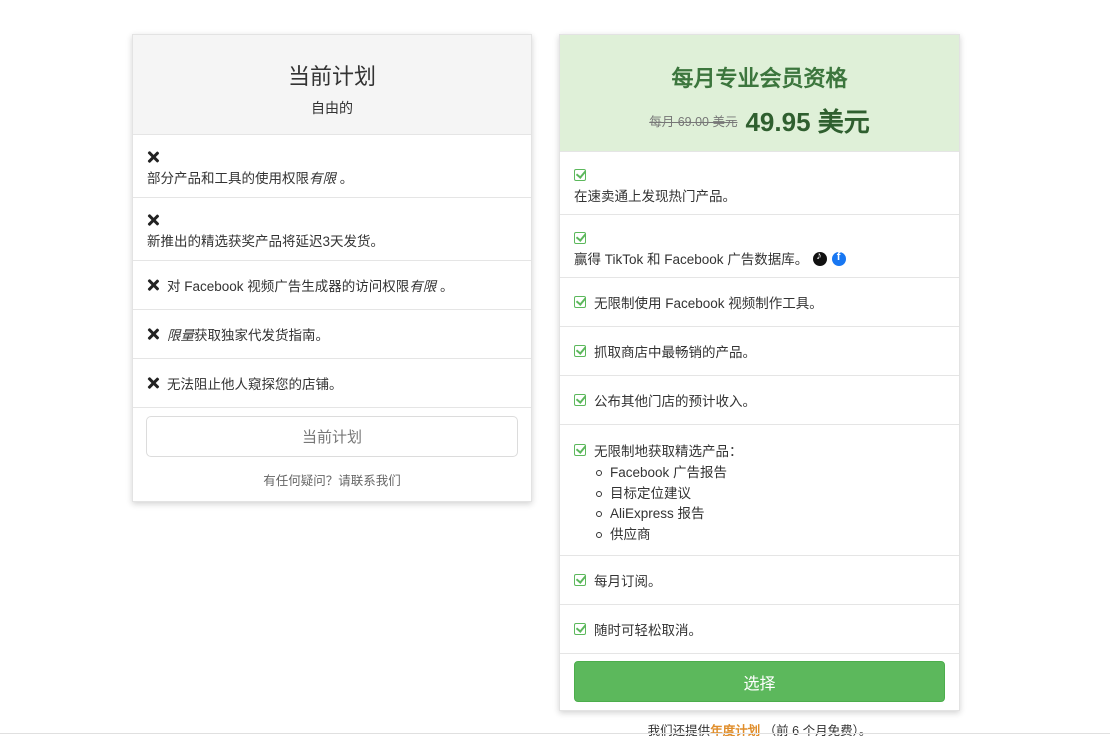  Describe the element at coordinates (770, 514) in the screenshot. I see `list-item: AliExpress 报告` at that location.